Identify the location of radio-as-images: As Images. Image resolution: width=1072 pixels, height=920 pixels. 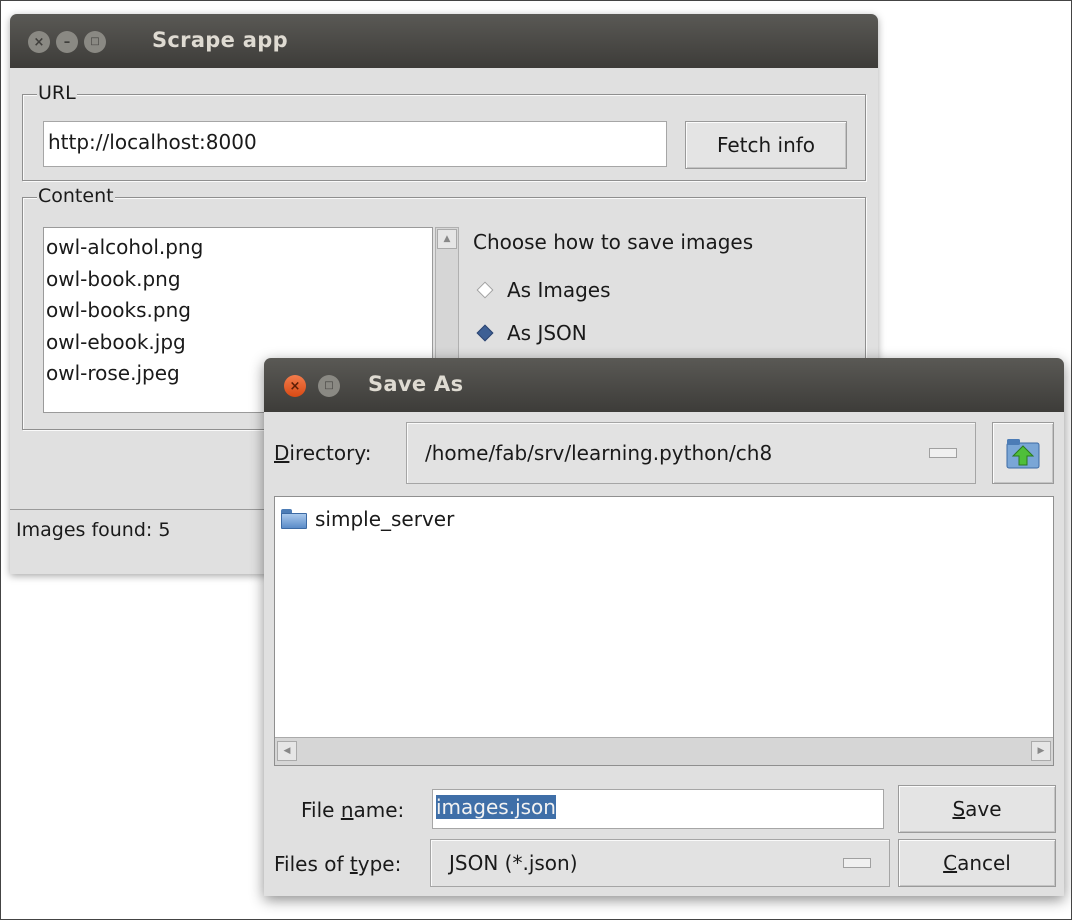
(543, 290).